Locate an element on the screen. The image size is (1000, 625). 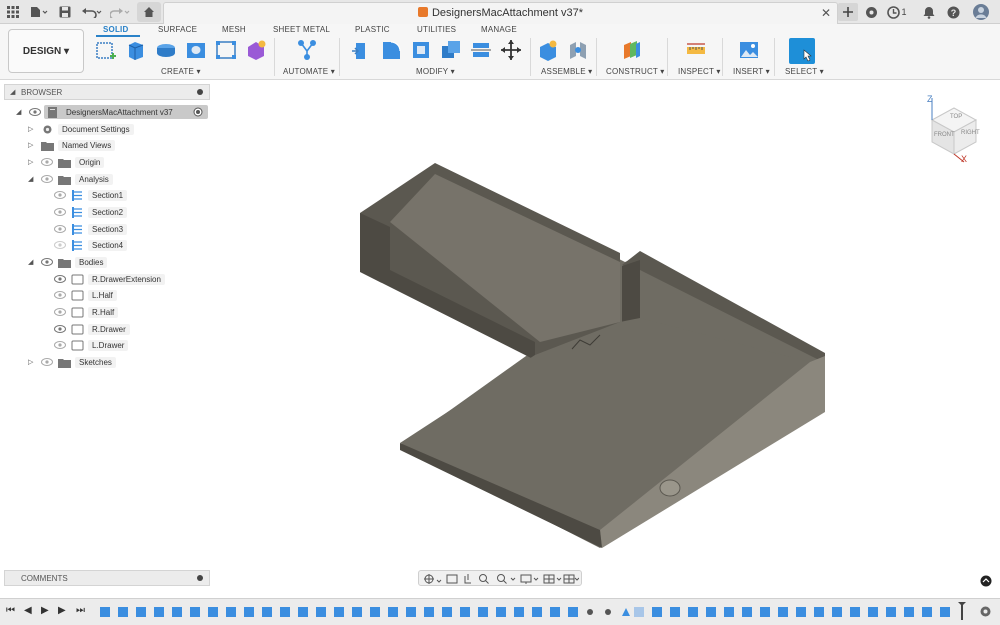
move-copy-icon is located at coordinates (511, 50).